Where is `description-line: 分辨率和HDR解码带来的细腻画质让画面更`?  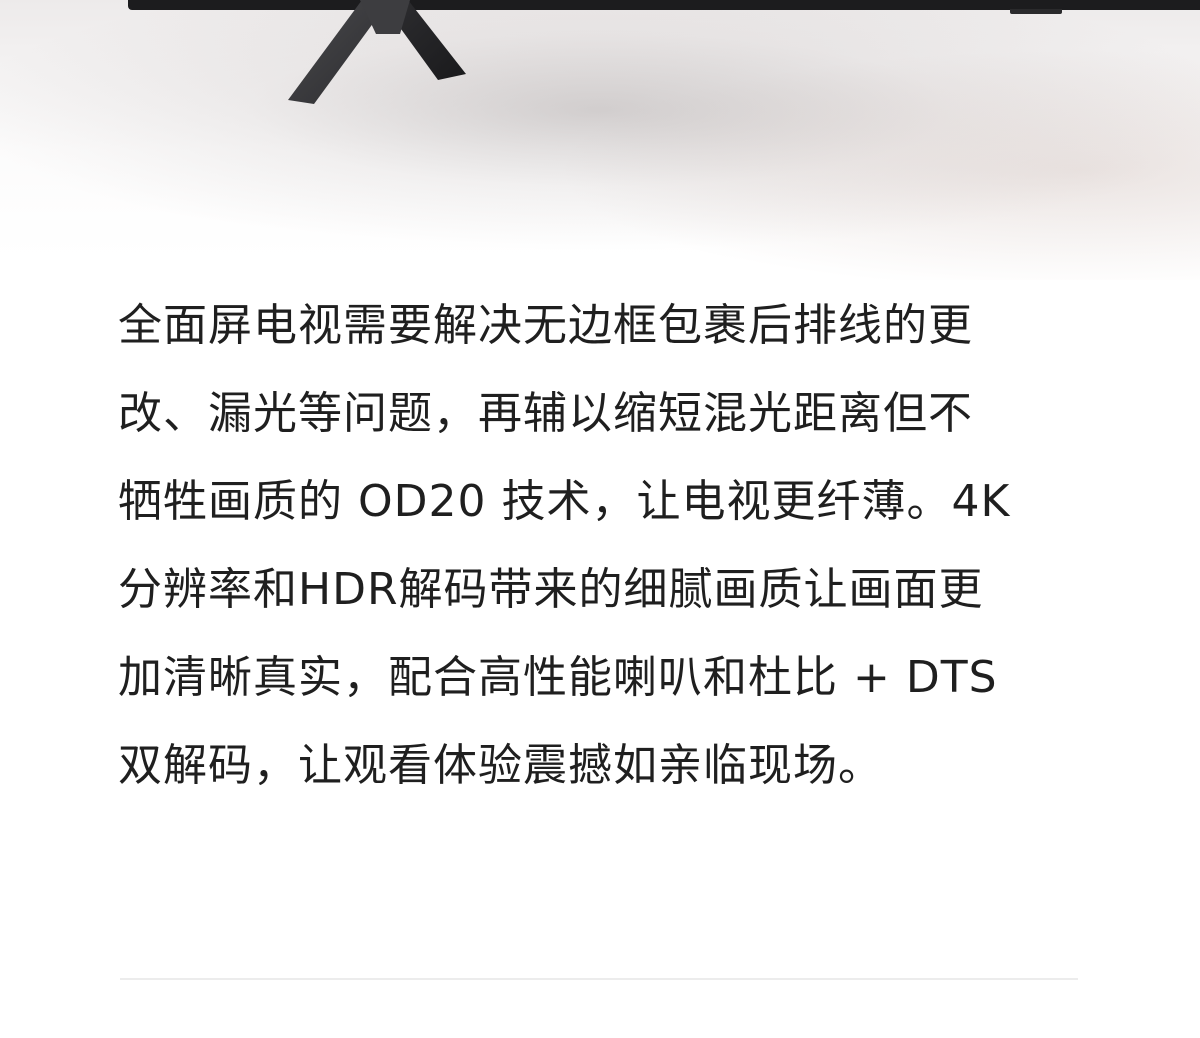 description-line: 分辨率和HDR解码带来的细腻画质让画面更 is located at coordinates (551, 589).